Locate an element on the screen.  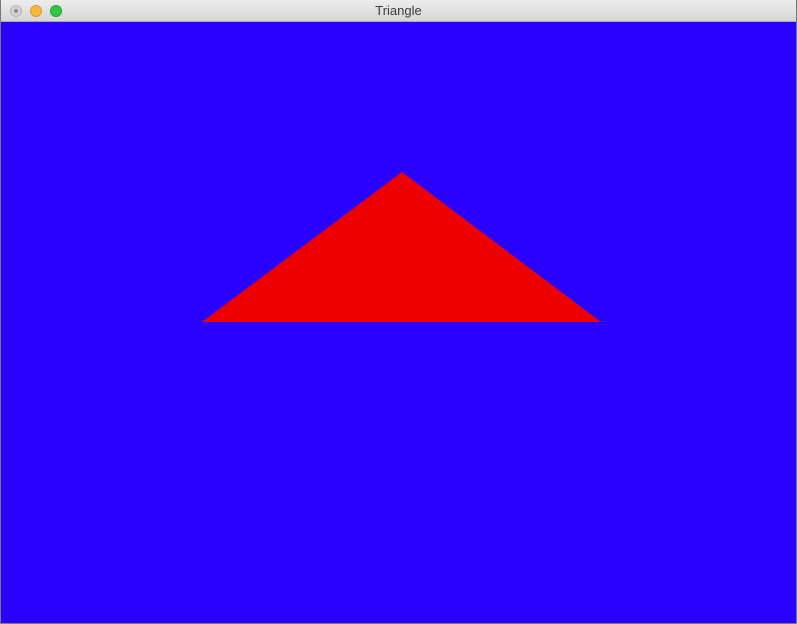
window-title: Triangle is located at coordinates (398, 10).